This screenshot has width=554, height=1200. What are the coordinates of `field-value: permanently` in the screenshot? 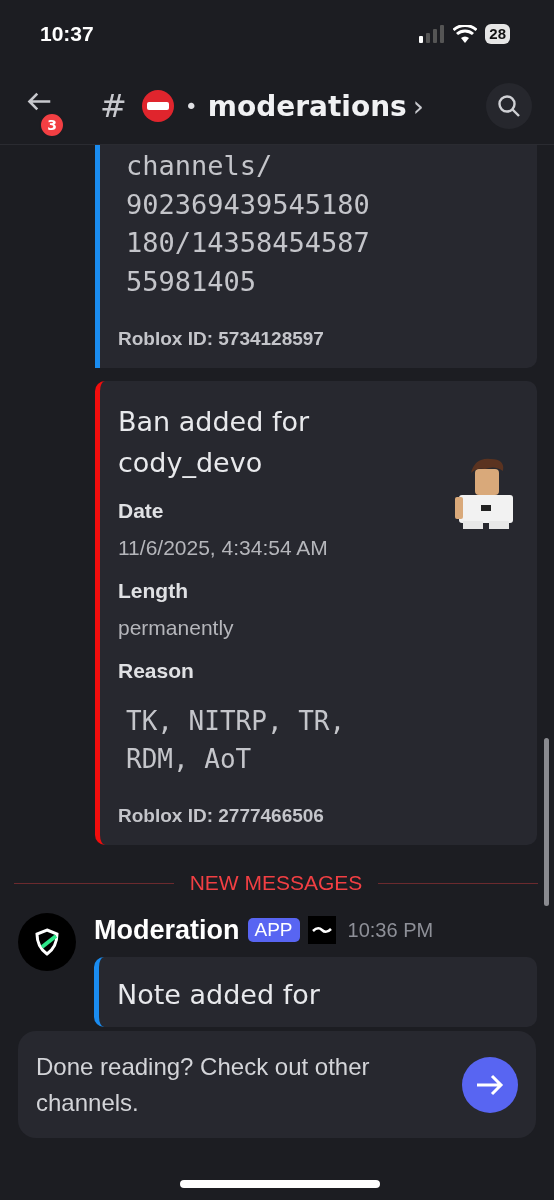 It's located at (176, 628).